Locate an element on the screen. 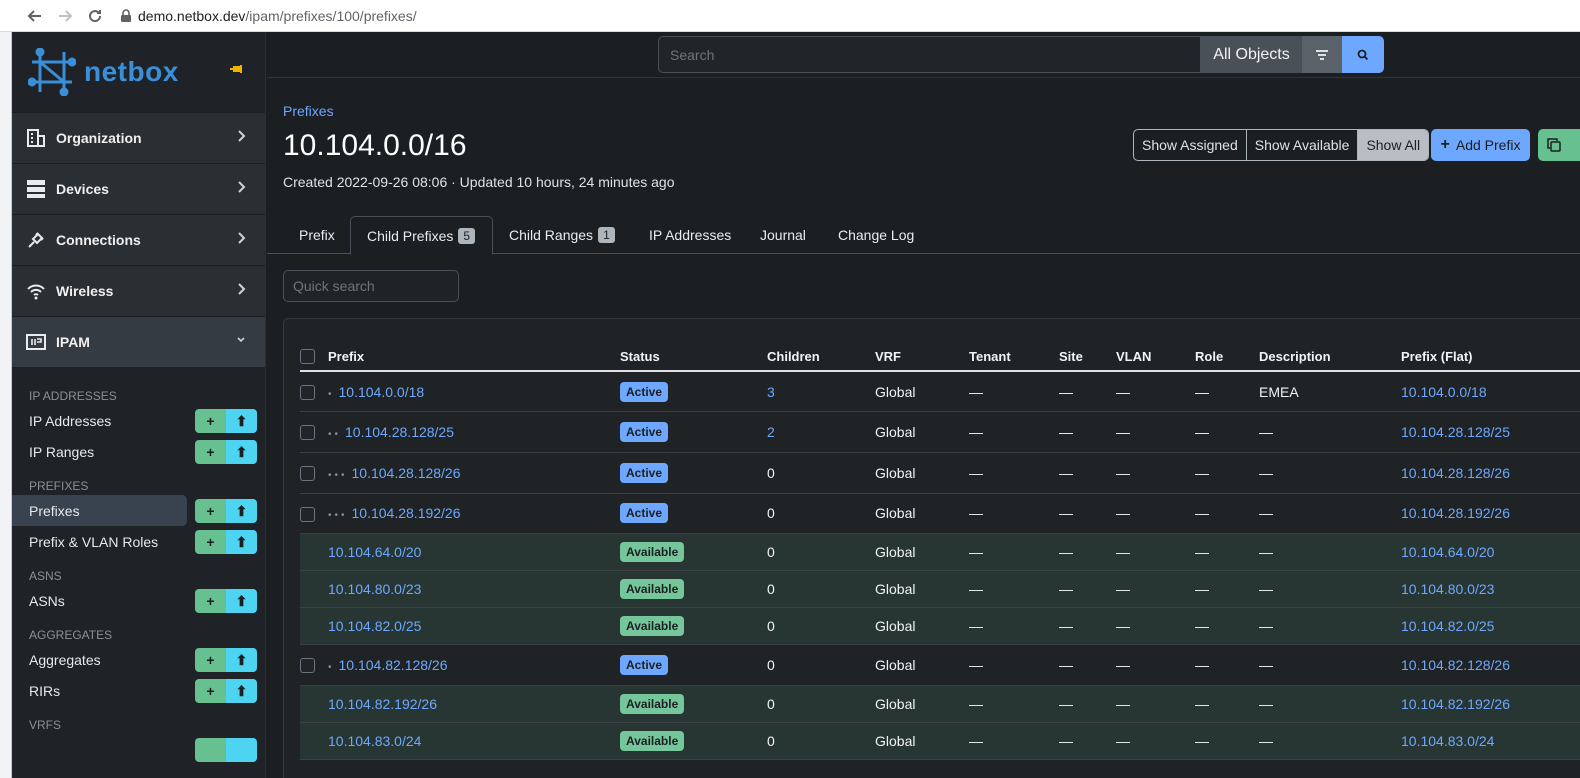 This screenshot has width=1580, height=778. reload-button is located at coordinates (95, 16).